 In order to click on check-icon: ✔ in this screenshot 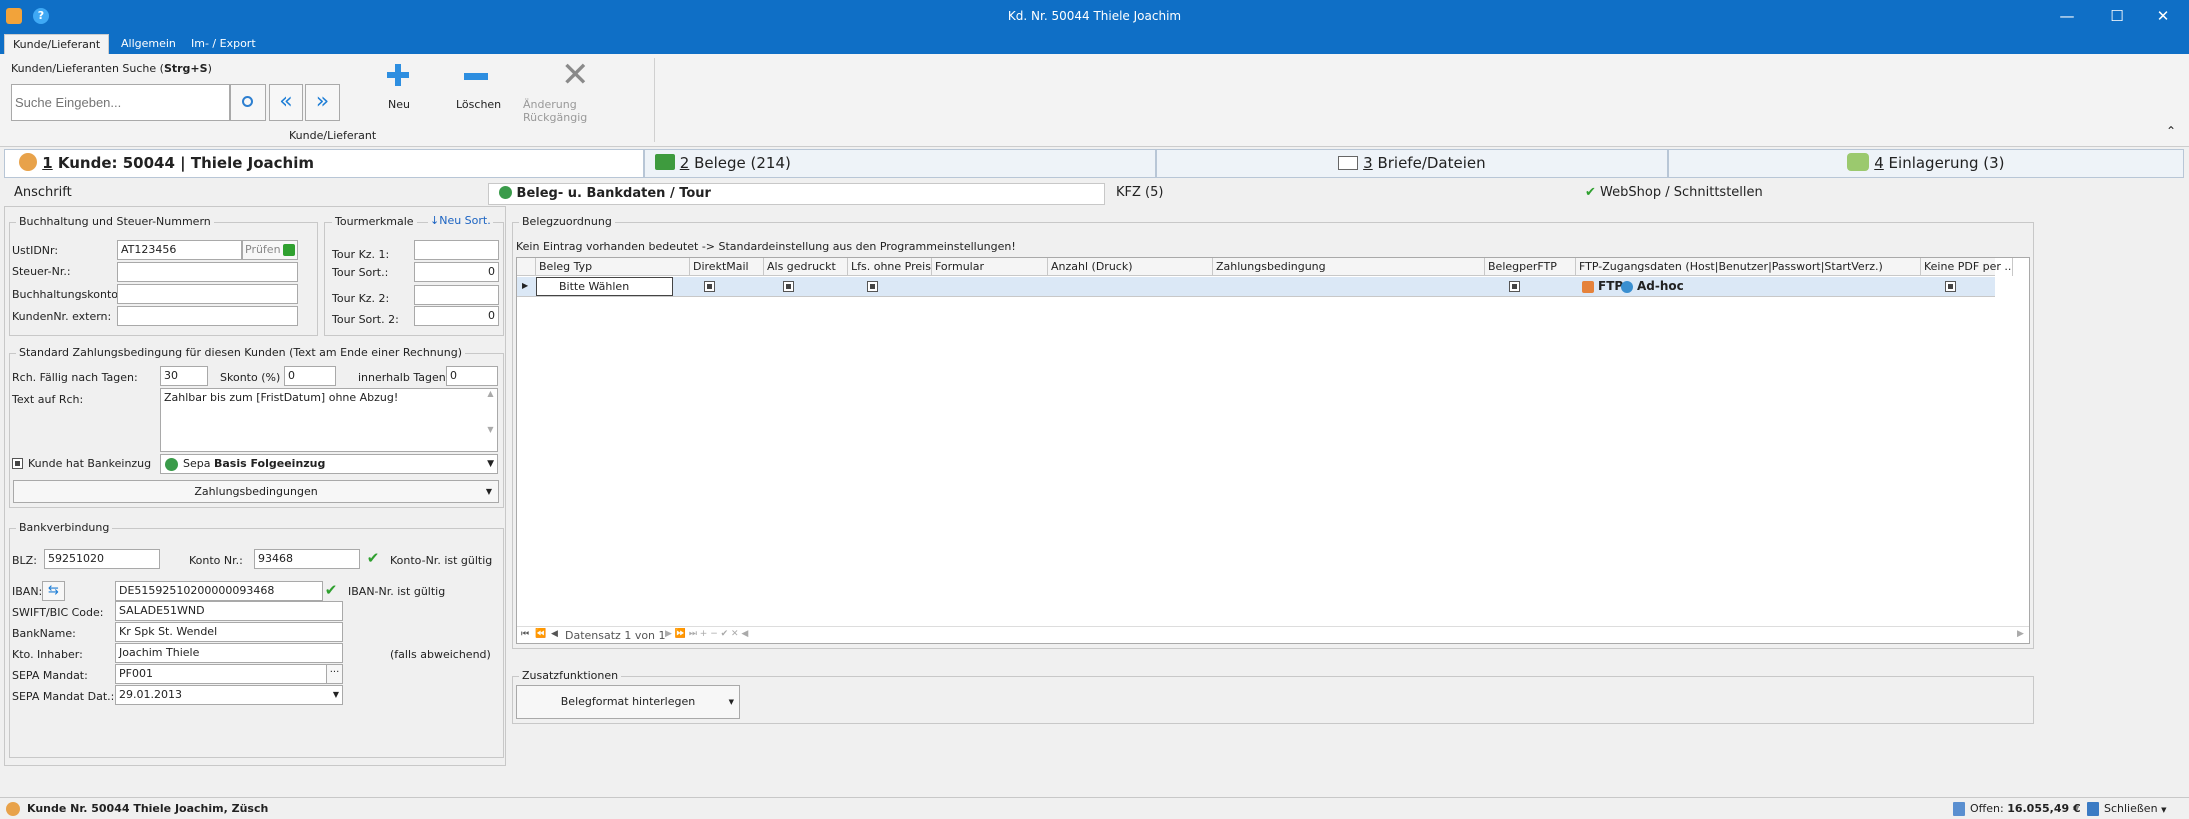, I will do `click(1590, 192)`.